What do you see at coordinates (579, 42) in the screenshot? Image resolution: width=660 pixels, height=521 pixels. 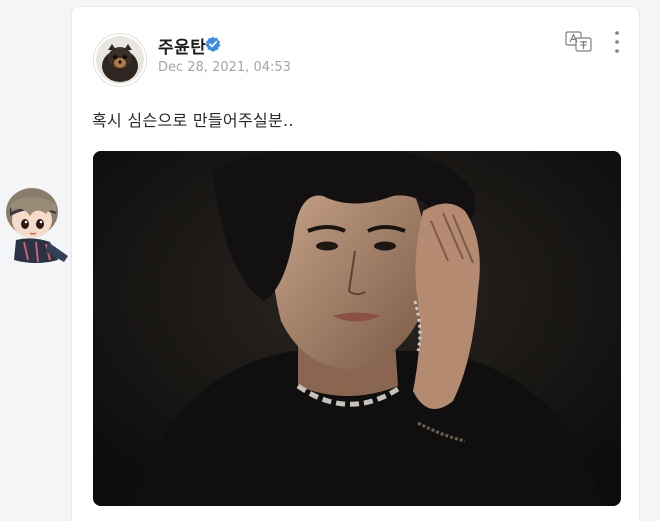 I see `translate-icon` at bounding box center [579, 42].